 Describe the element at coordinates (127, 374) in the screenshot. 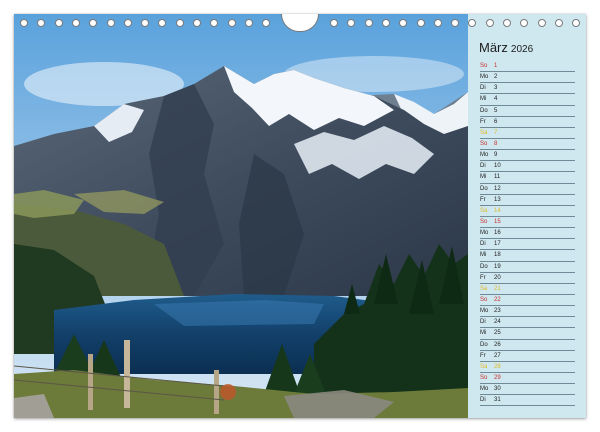

I see `fence-post` at that location.